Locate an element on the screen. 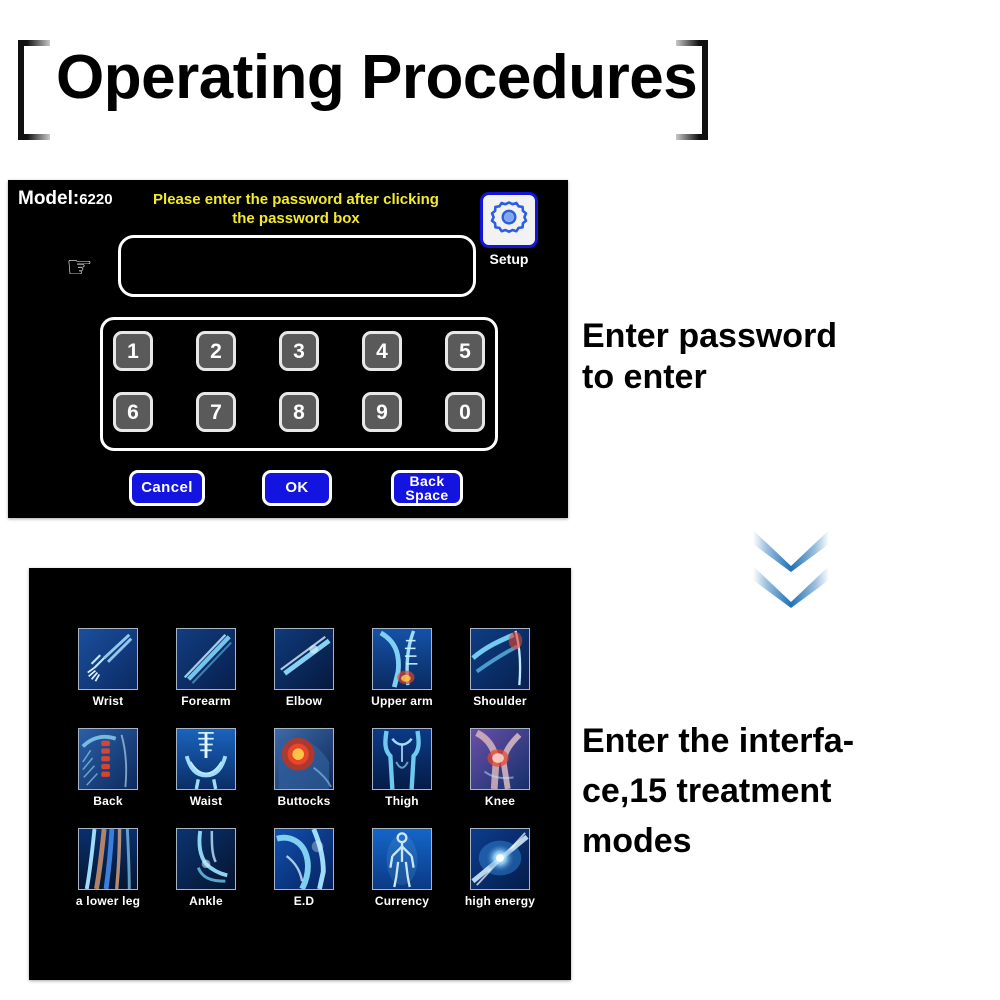  xray-knee-icon is located at coordinates (500, 759).